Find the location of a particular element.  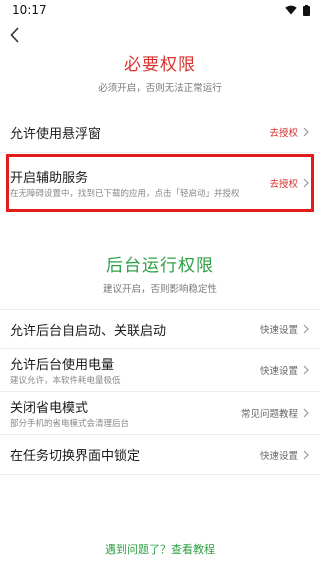

permission-title: 允许使用悬浮窗 is located at coordinates (56, 134).